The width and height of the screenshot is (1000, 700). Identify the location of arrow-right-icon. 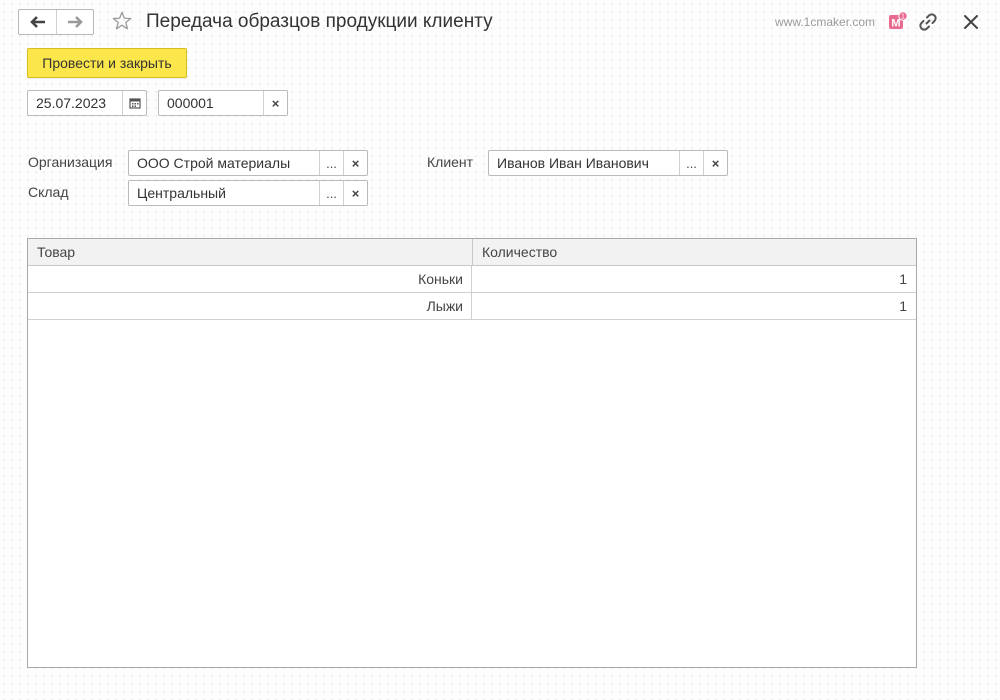
(75, 22).